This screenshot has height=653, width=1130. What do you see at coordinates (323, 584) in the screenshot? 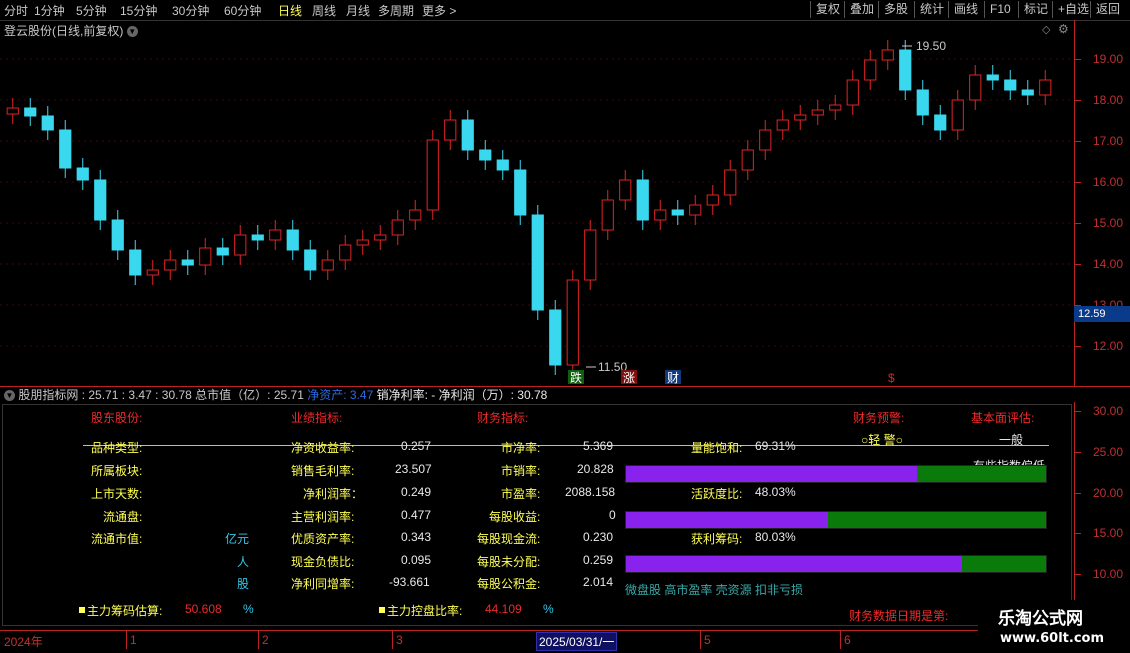
I see `profit-growth-label: 净利同增率:` at bounding box center [323, 584].